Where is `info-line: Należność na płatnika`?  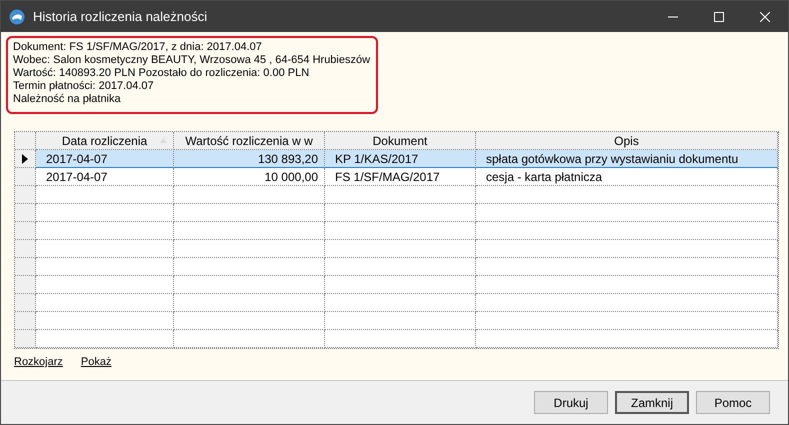
info-line: Należność na płatnika is located at coordinates (67, 99).